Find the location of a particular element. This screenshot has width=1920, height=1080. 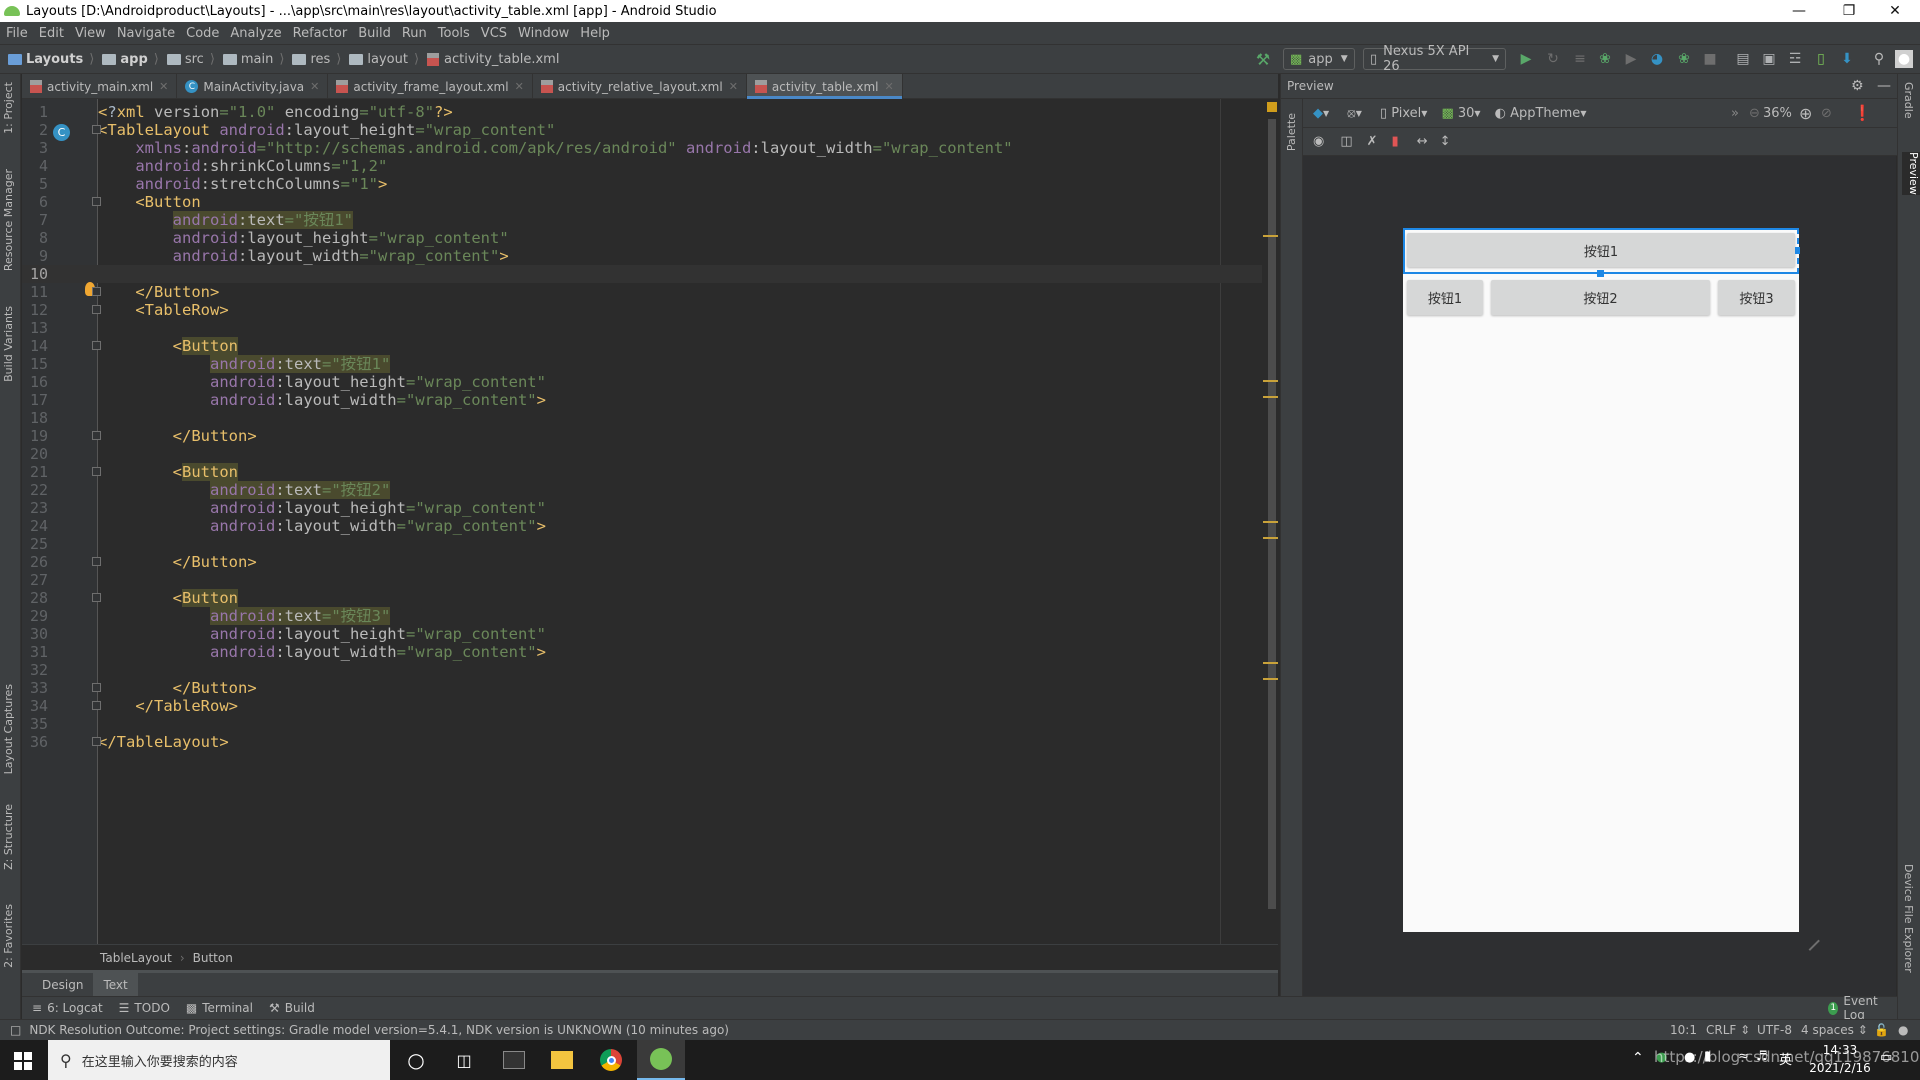

line-number: 26 is located at coordinates (35, 562).